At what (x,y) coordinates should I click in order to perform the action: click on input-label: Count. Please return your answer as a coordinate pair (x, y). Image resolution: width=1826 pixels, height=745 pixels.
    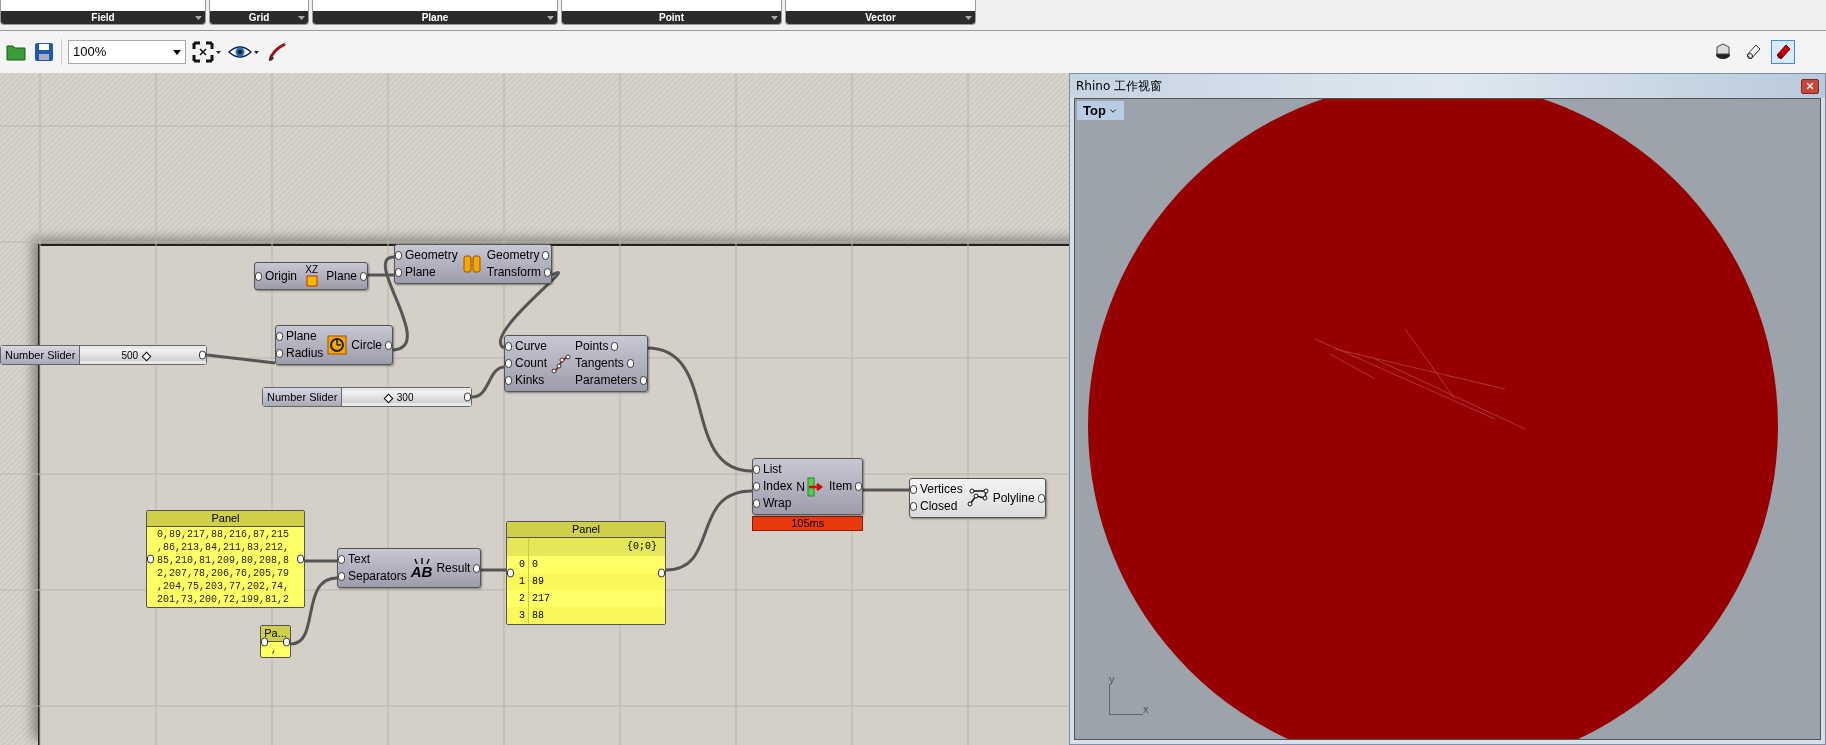
    Looking at the image, I should click on (531, 363).